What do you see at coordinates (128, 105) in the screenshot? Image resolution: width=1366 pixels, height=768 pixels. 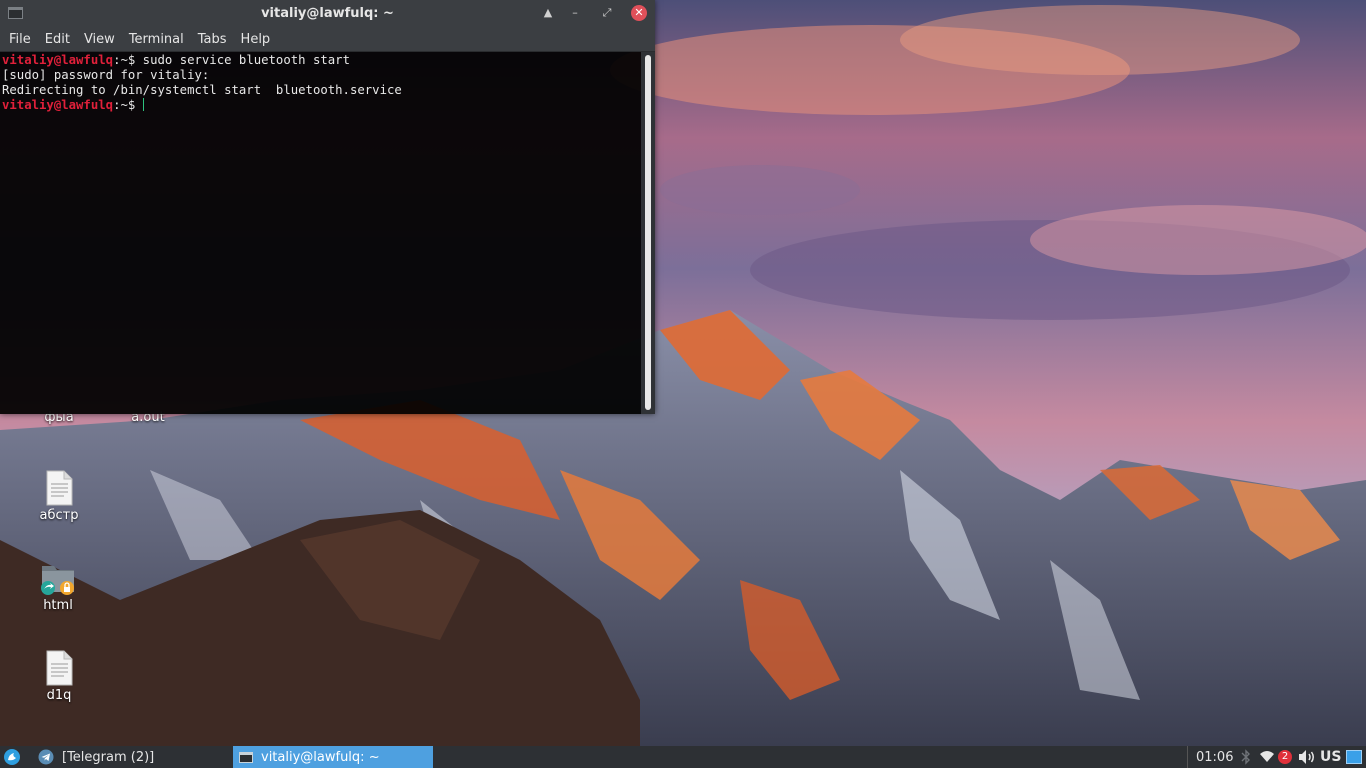 I see `terminal-text: :~$` at bounding box center [128, 105].